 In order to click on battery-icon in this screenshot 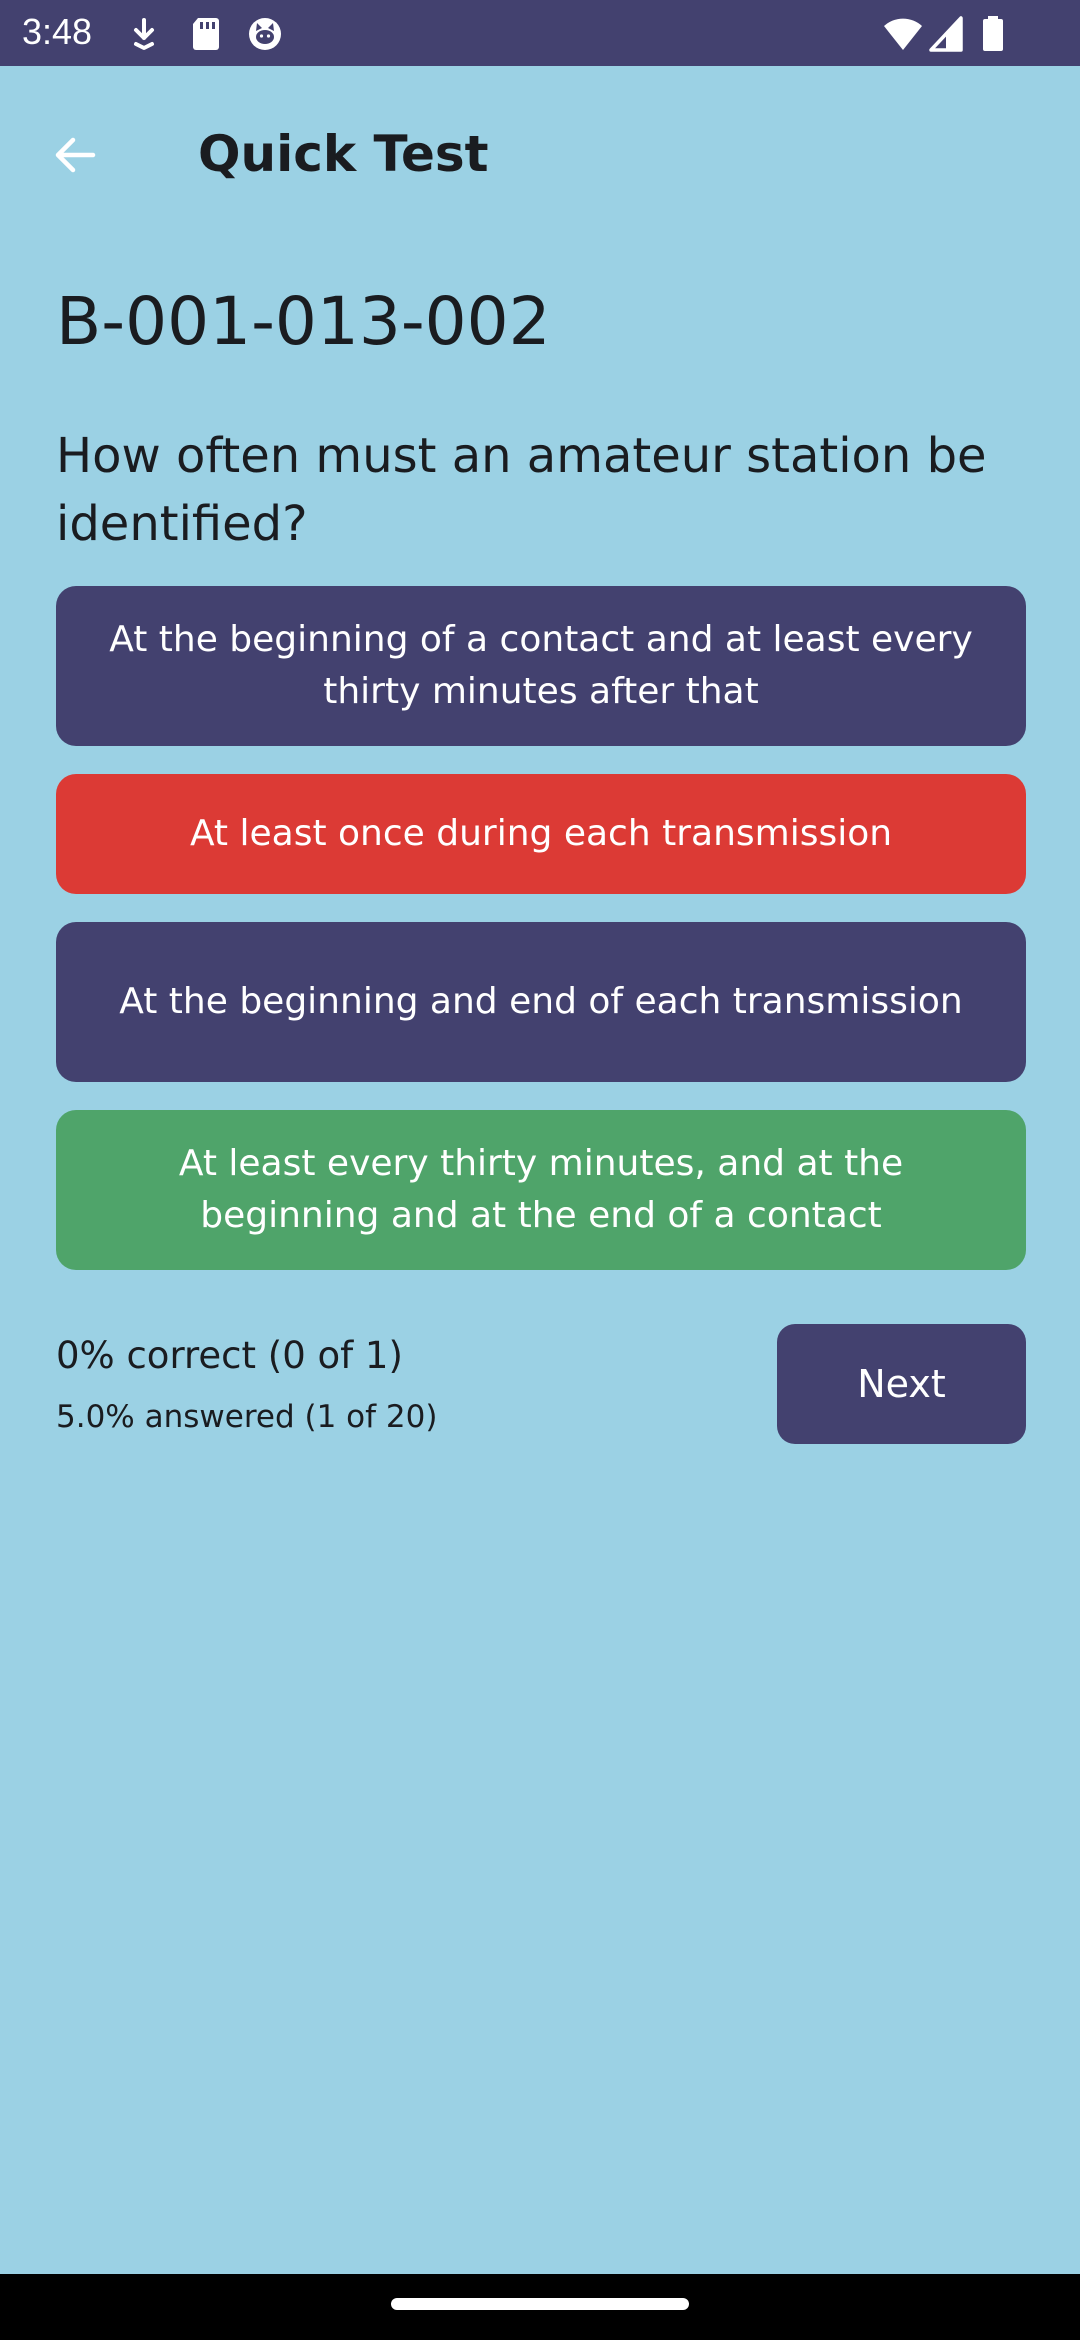, I will do `click(993, 34)`.